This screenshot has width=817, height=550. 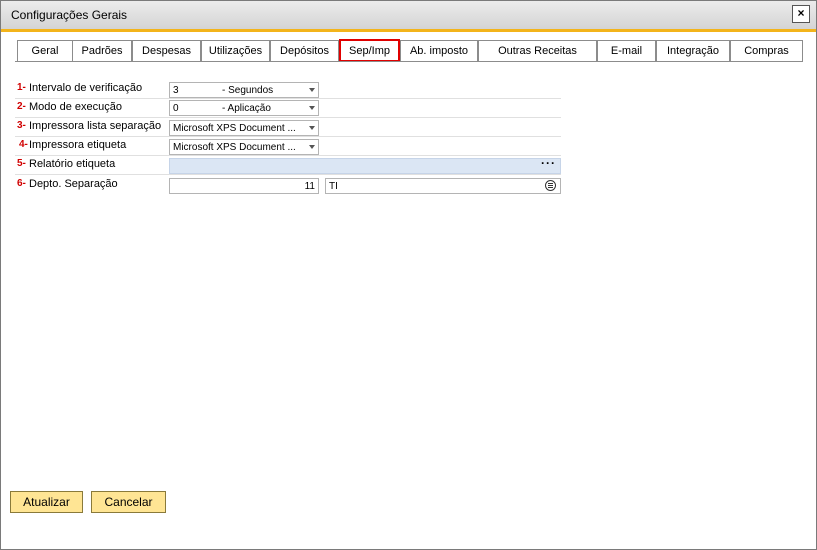 What do you see at coordinates (766, 50) in the screenshot?
I see `tab-compras: Compras` at bounding box center [766, 50].